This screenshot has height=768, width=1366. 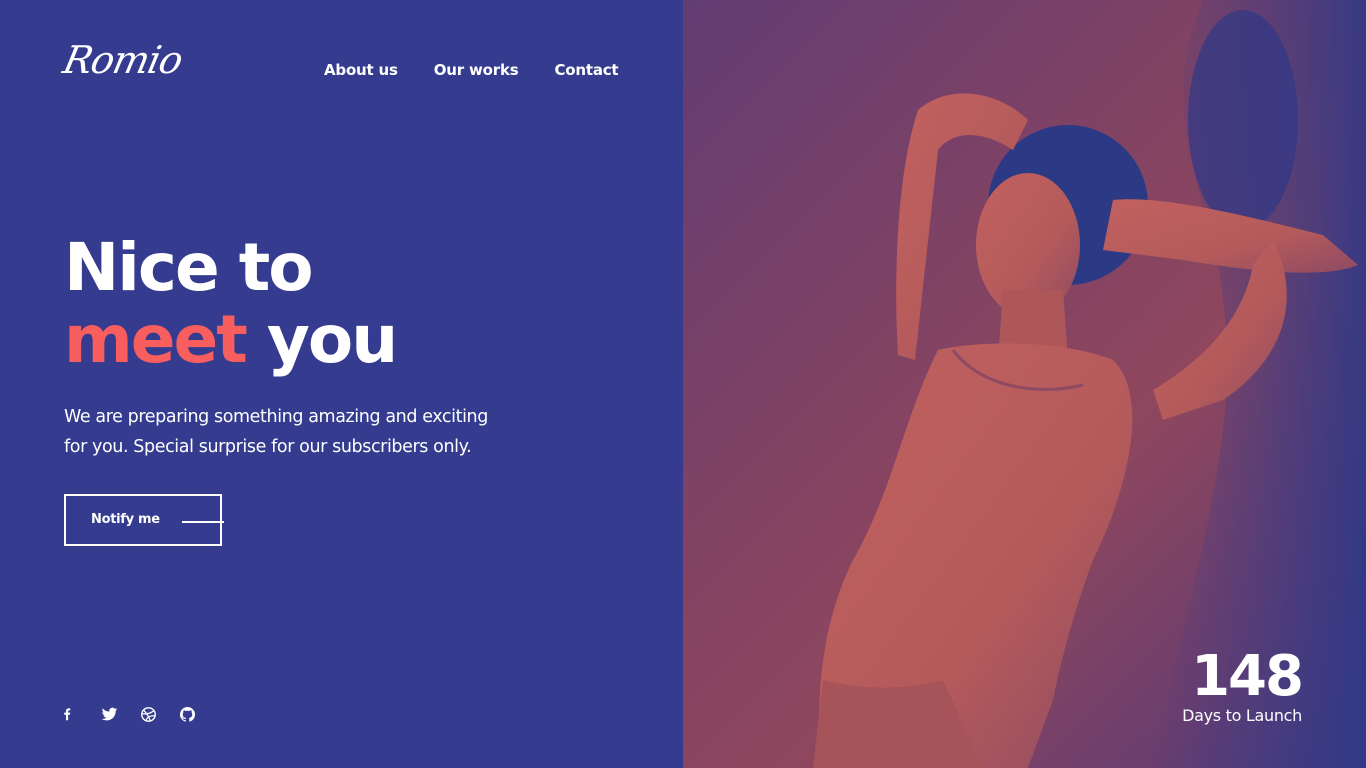 I want to click on nav-about-us: About us, so click(x=361, y=70).